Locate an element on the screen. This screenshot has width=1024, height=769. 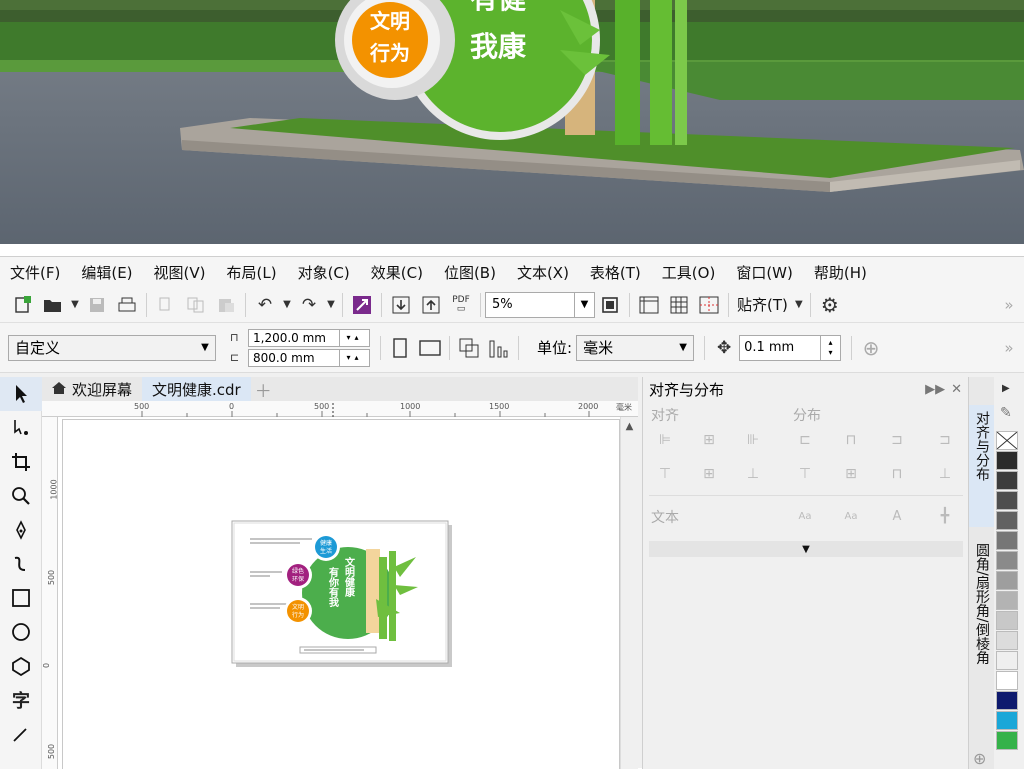
menu-layout: 布局(L) is located at coordinates (252, 272).